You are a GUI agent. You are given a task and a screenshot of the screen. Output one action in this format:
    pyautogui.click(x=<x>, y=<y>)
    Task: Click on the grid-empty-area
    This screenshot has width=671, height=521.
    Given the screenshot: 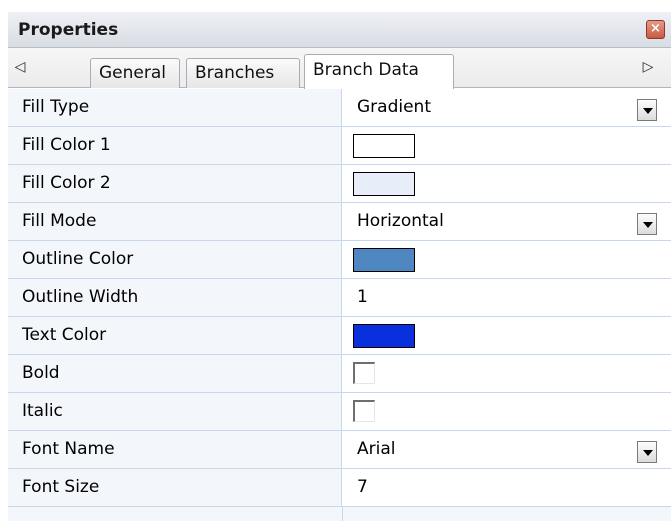 What is the action you would take?
    pyautogui.click(x=339, y=514)
    